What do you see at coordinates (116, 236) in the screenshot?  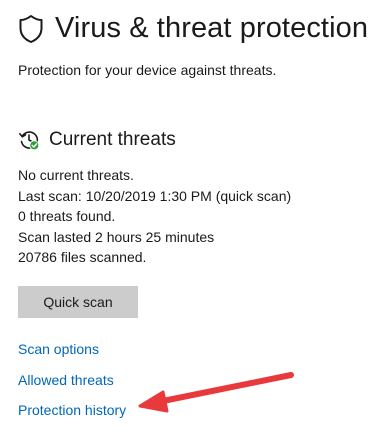 I see `scan-duration-text: Scan lasted 2 hours 25 minutes` at bounding box center [116, 236].